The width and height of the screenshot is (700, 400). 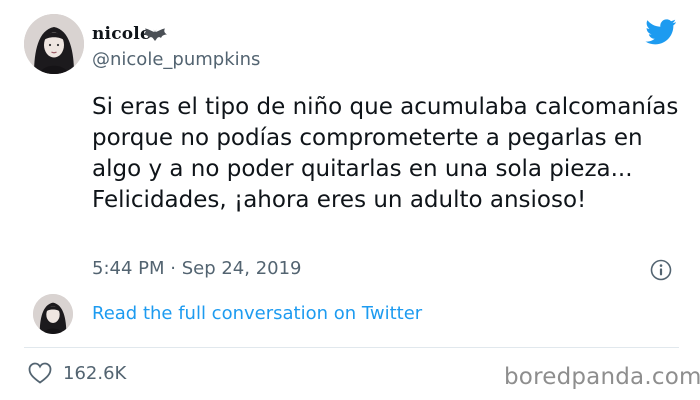 What do you see at coordinates (176, 59) in the screenshot?
I see `user-handle: @nicole_pumpkins` at bounding box center [176, 59].